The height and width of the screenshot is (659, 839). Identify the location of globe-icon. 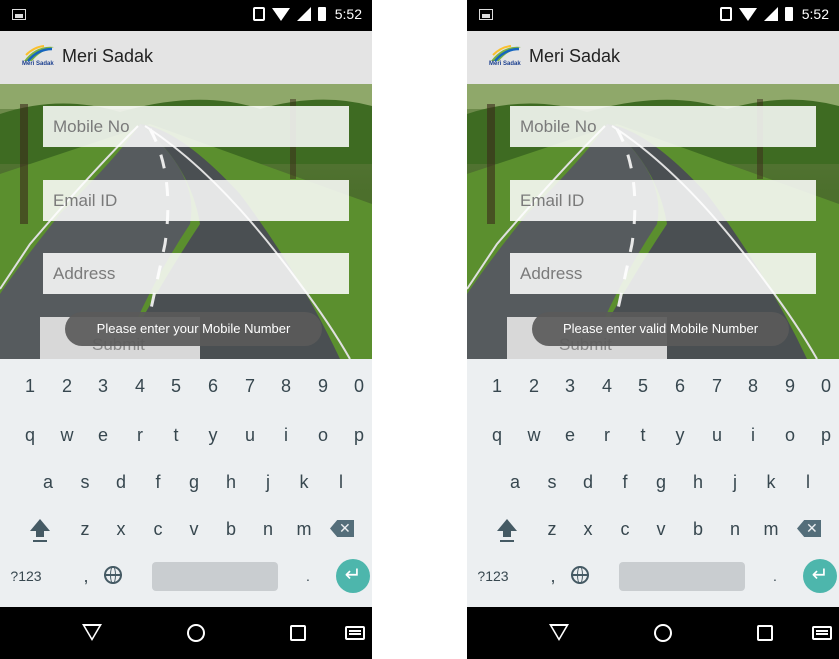
(113, 575).